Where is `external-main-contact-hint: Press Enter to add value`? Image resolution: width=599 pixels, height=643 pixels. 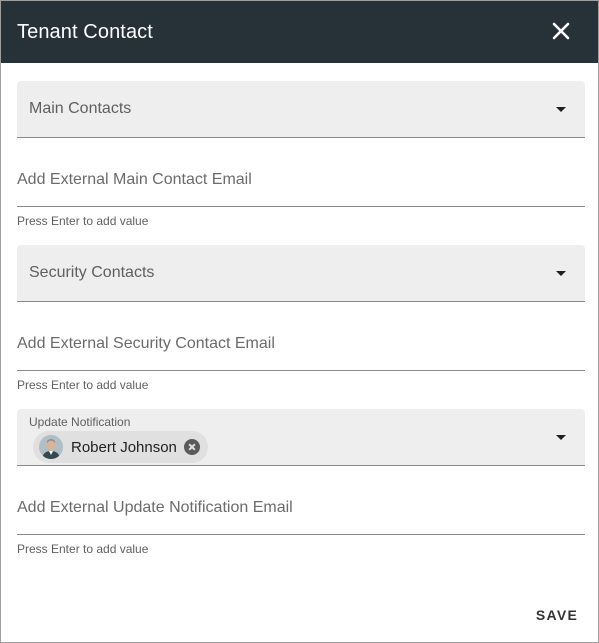 external-main-contact-hint: Press Enter to add value is located at coordinates (83, 221).